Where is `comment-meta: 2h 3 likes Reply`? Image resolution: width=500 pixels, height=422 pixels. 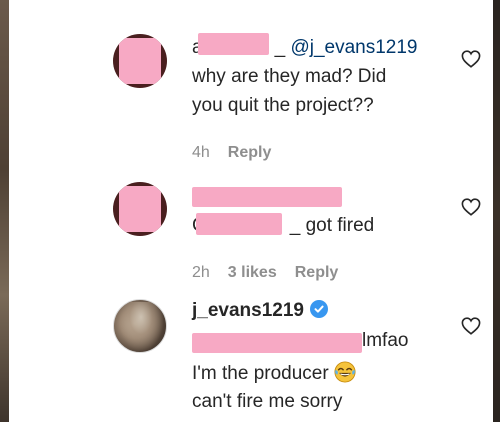 comment-meta: 2h 3 likes Reply is located at coordinates (274, 273).